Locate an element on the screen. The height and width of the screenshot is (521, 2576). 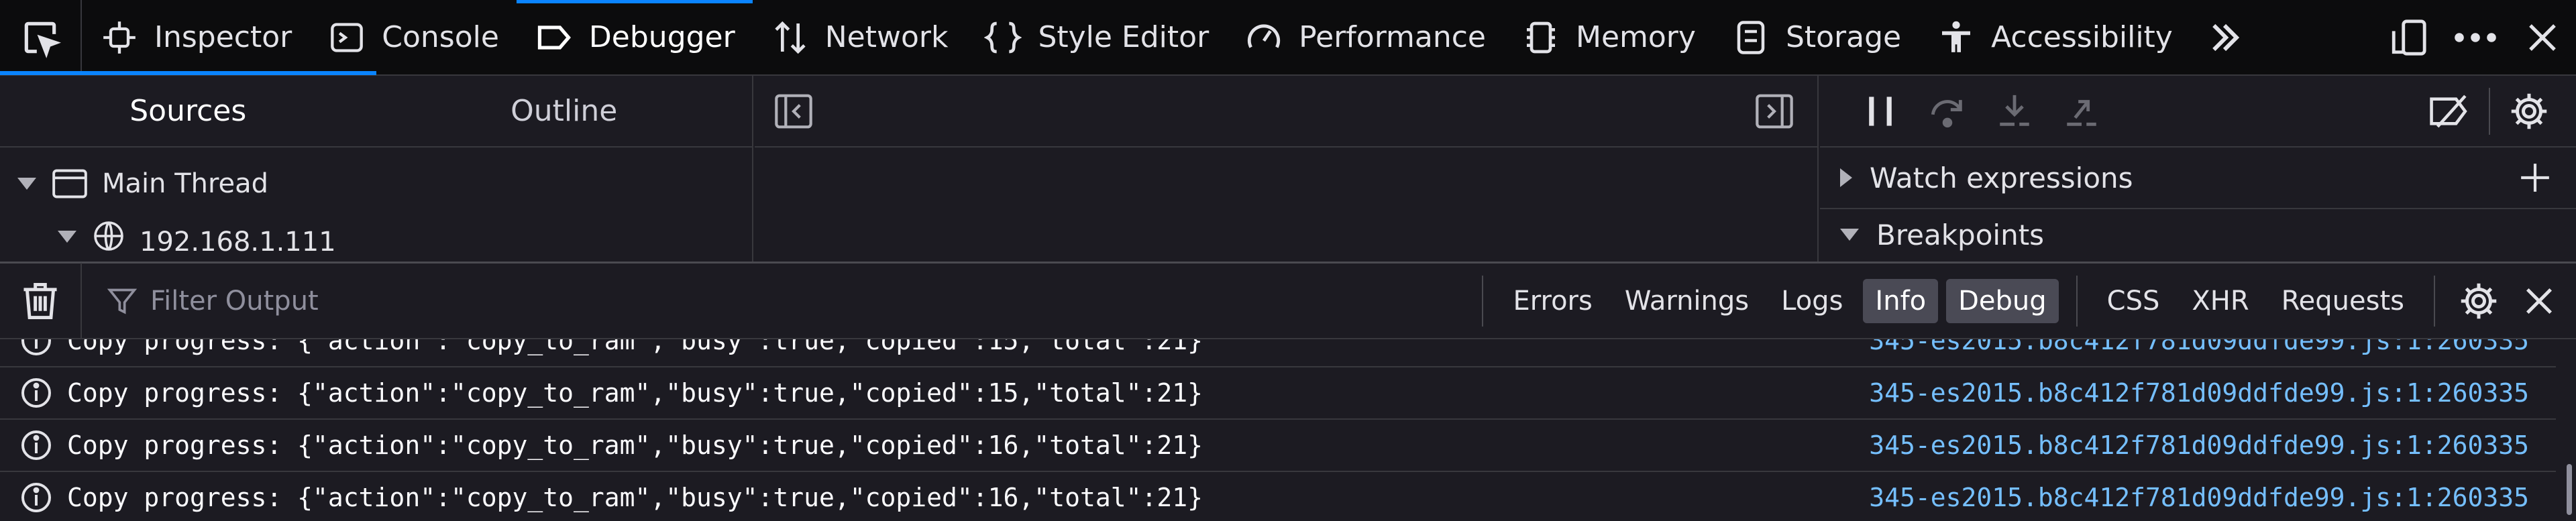
more-tools-button is located at coordinates (2224, 37).